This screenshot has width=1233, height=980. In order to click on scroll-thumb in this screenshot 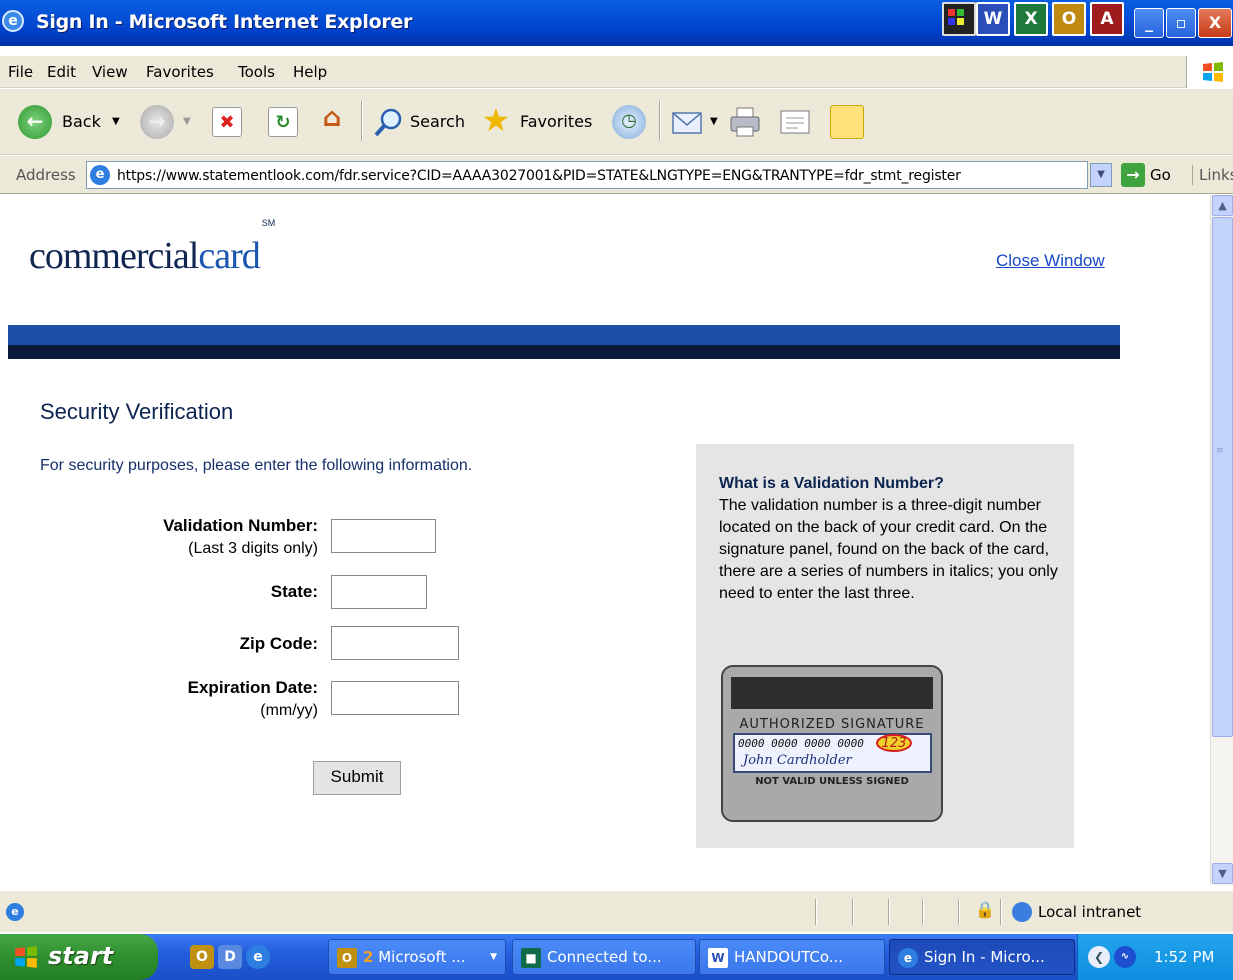, I will do `click(1222, 477)`.